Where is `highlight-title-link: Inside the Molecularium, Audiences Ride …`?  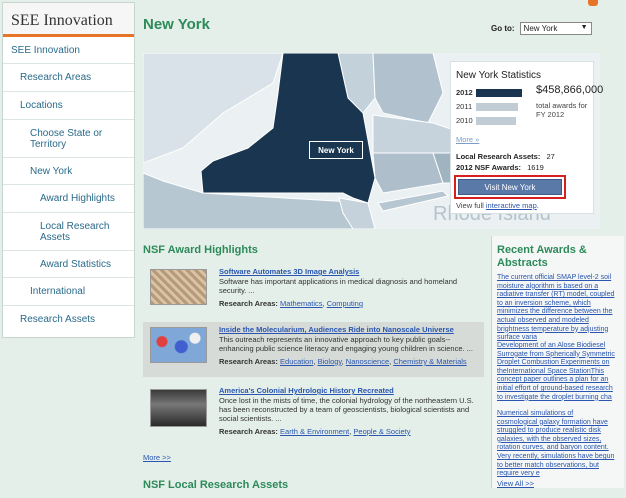
highlight-title-link: Inside the Molecularium, Audiences Ride … is located at coordinates (349, 329).